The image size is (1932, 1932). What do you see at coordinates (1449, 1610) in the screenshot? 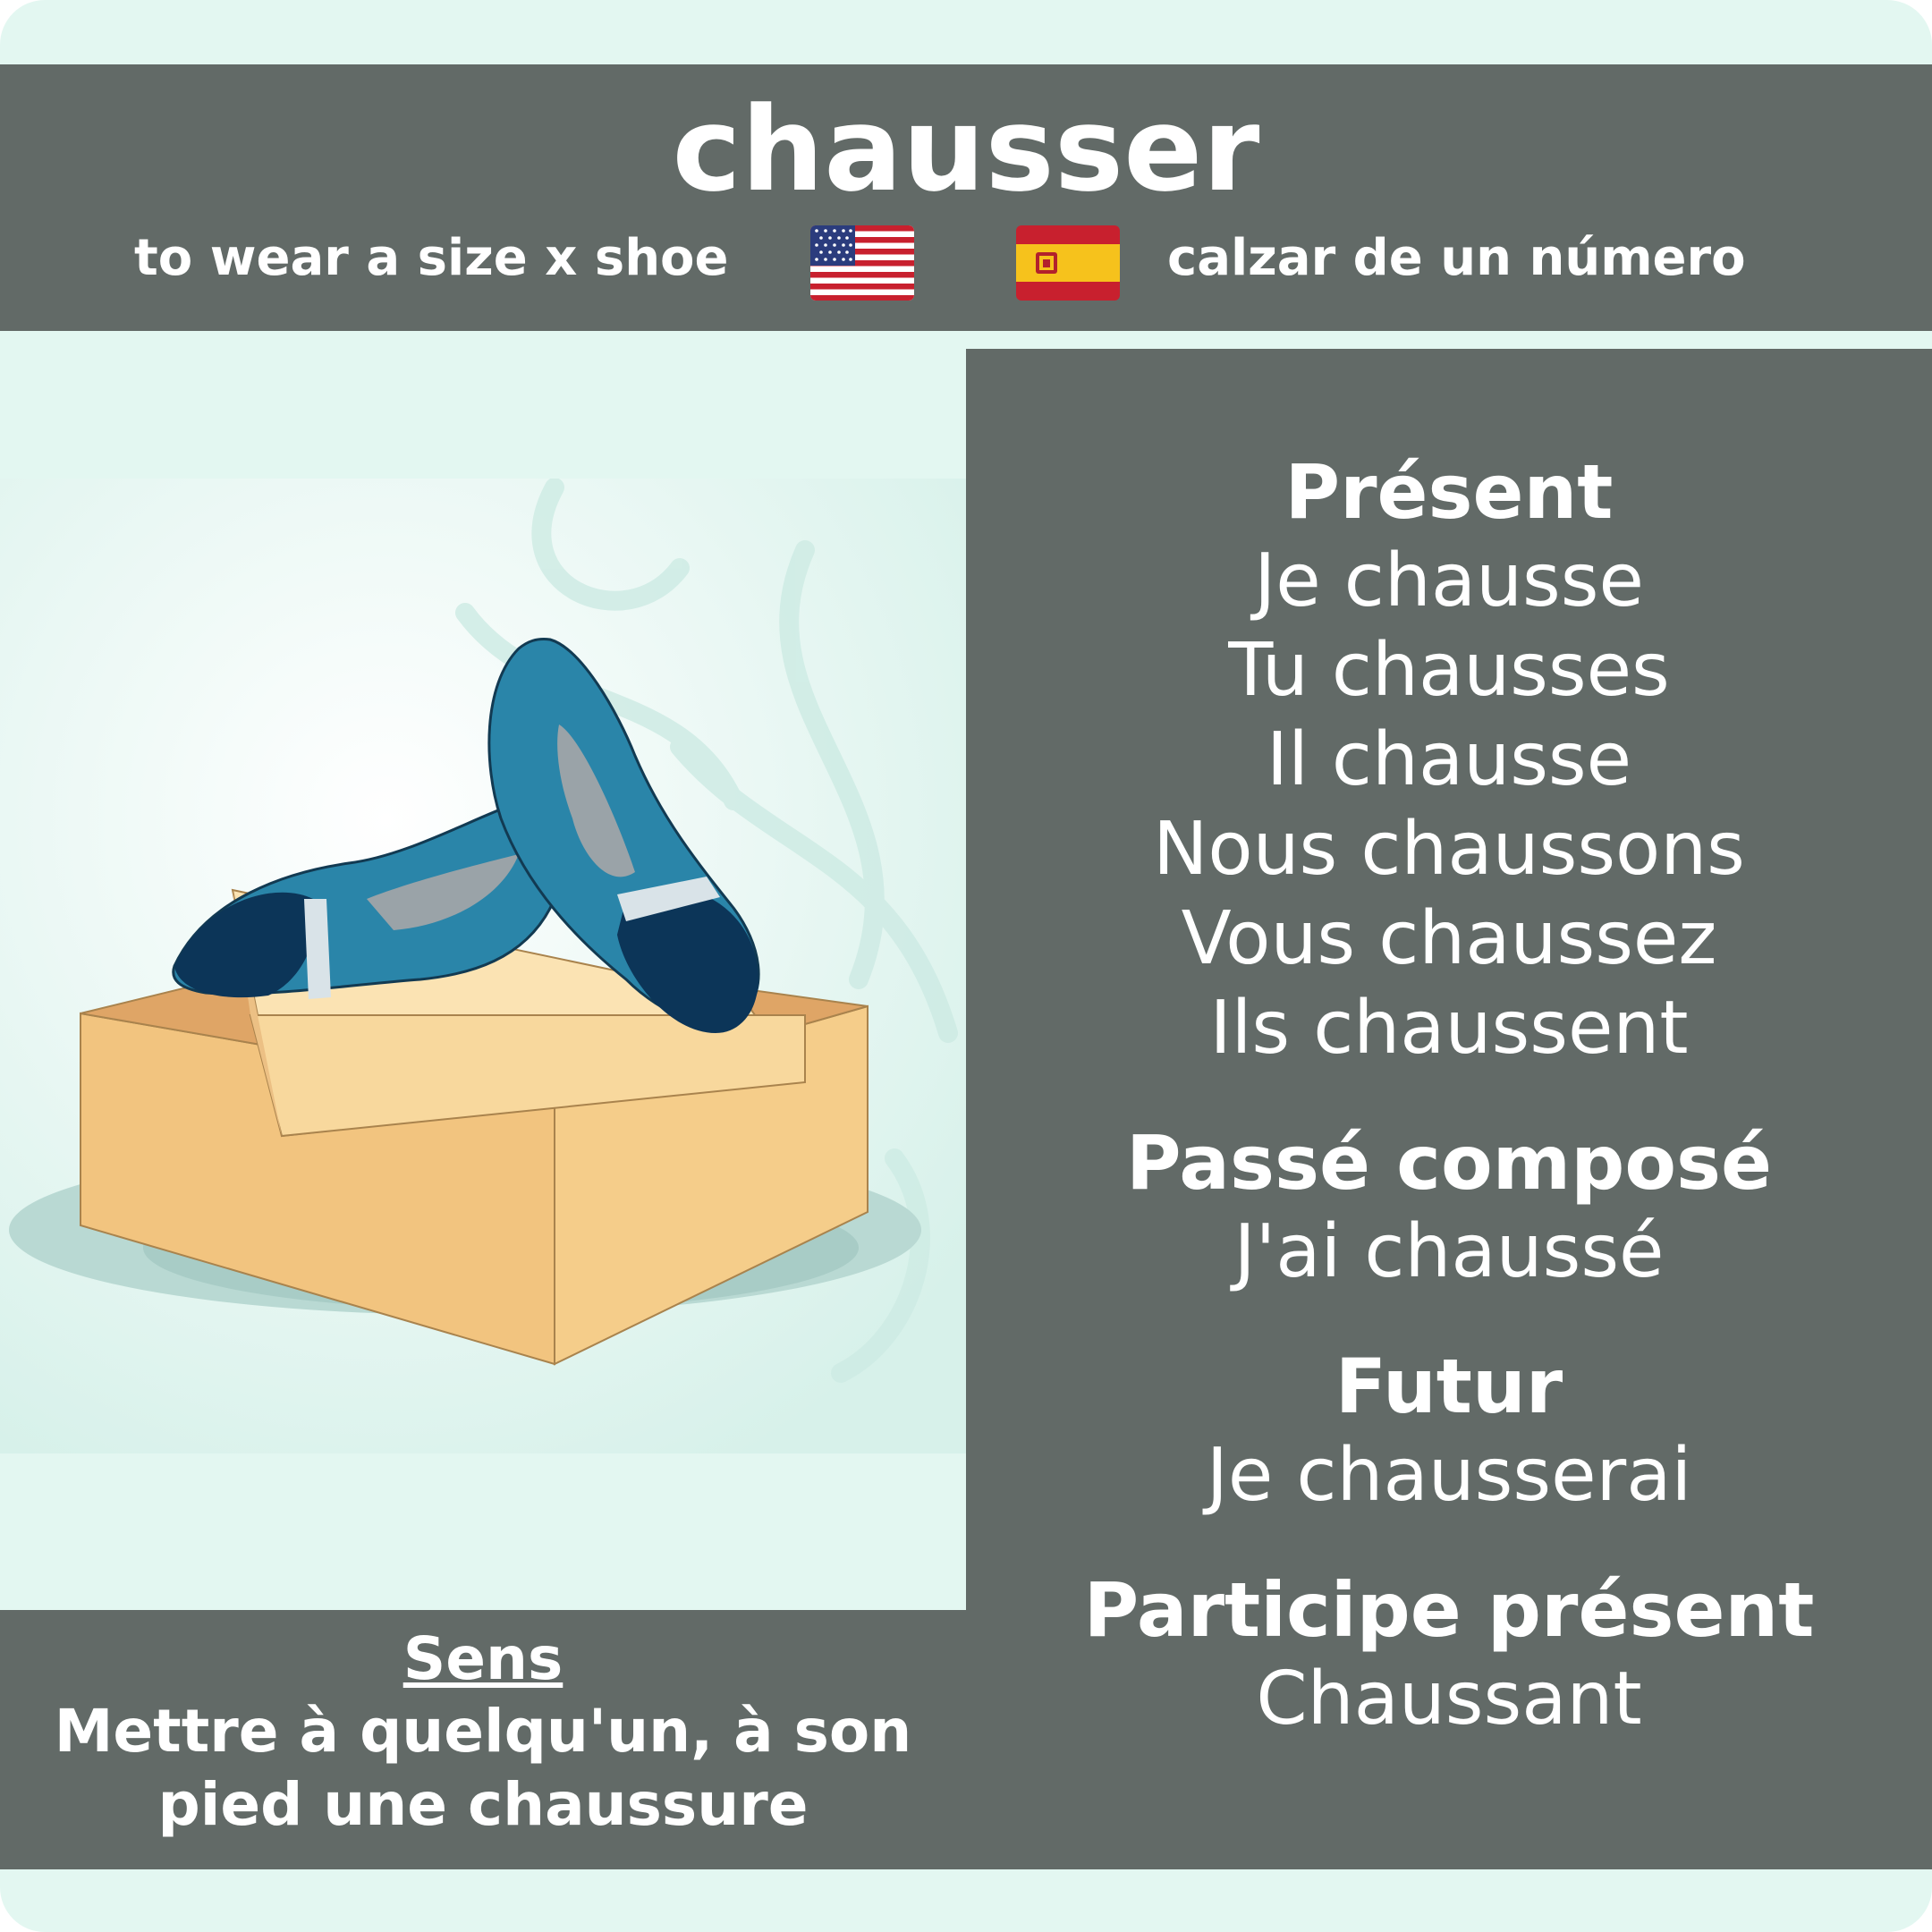
I see `participe-present-title: Participe présent` at bounding box center [1449, 1610].